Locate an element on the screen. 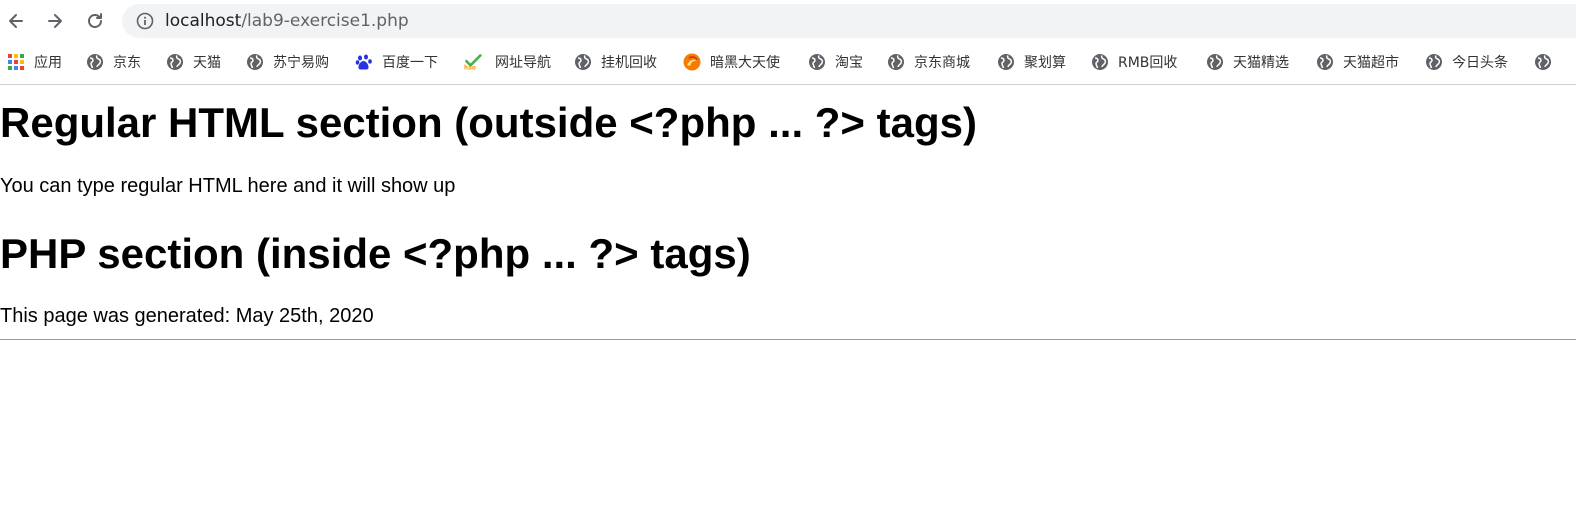 The width and height of the screenshot is (1576, 508). url-path: /lab9-exercise1.php is located at coordinates (325, 21).